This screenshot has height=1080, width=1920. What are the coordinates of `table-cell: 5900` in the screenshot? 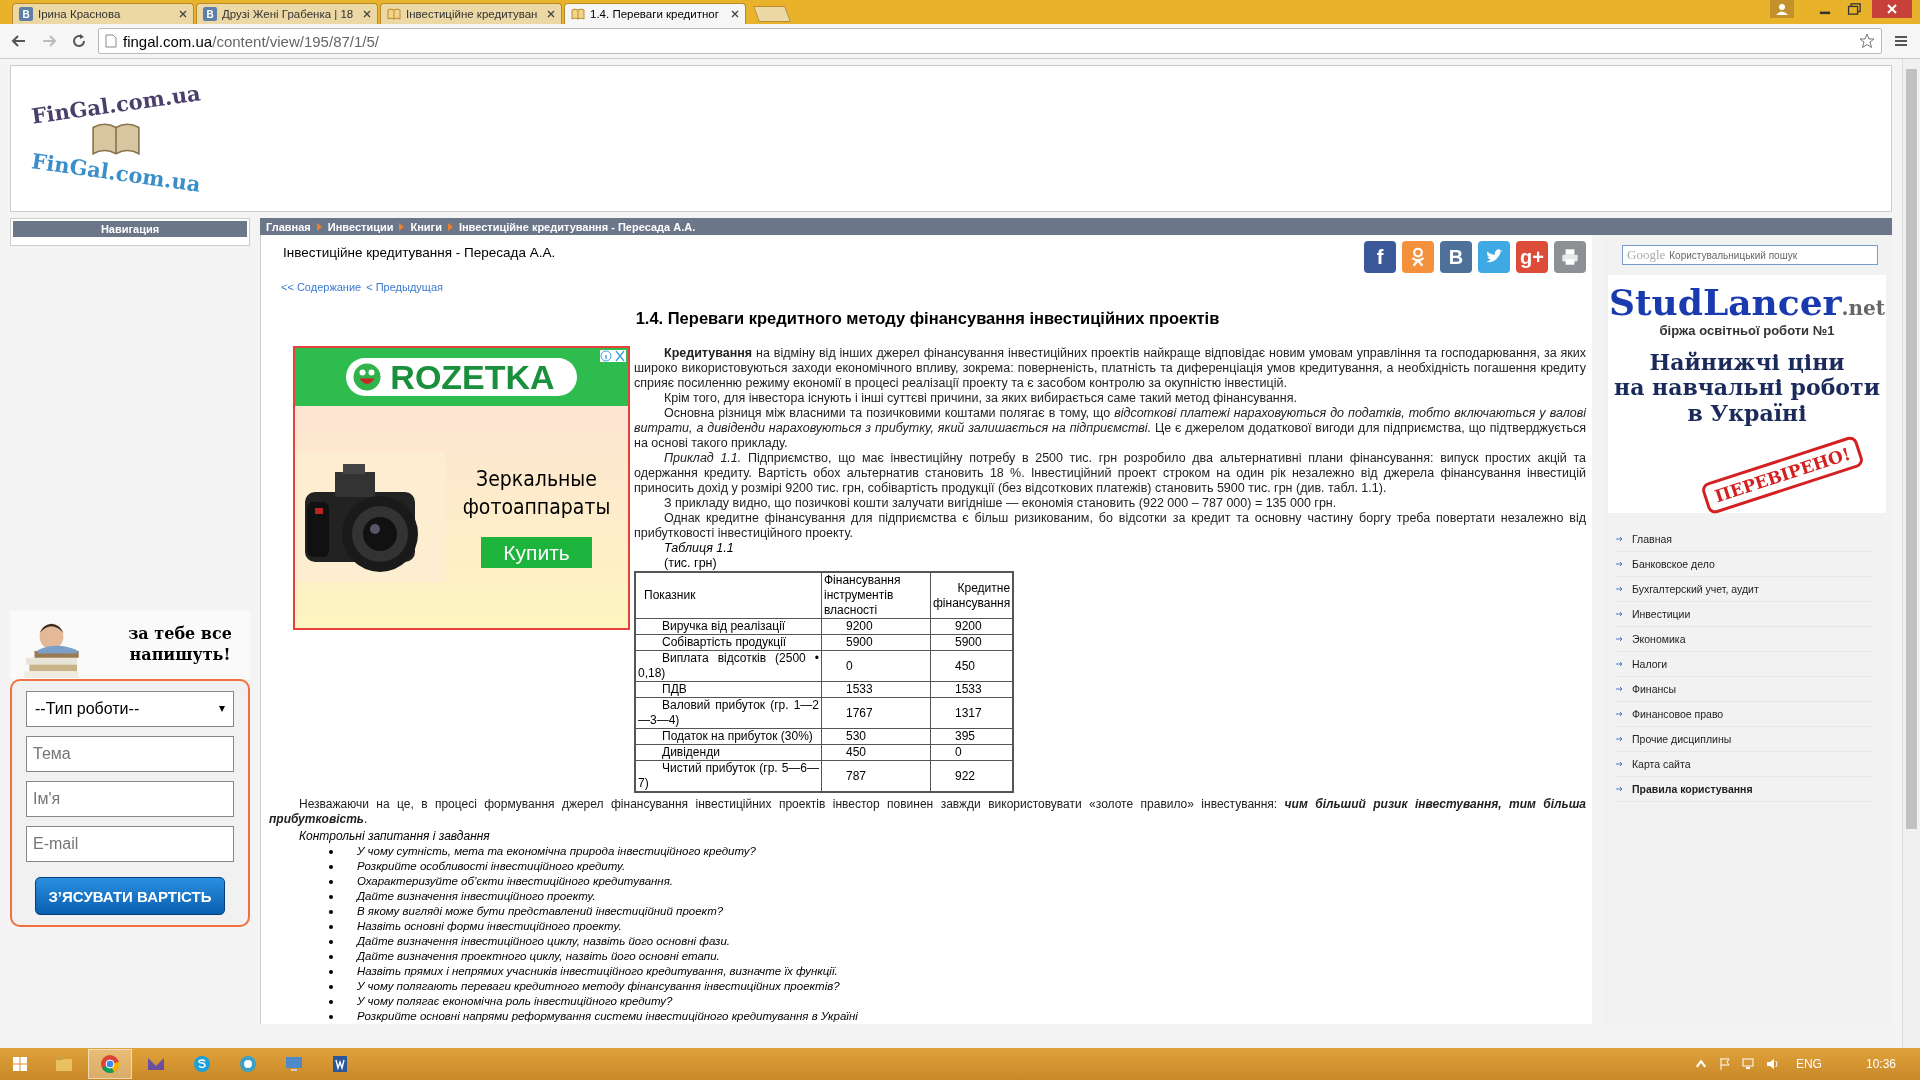 It's located at (876, 642).